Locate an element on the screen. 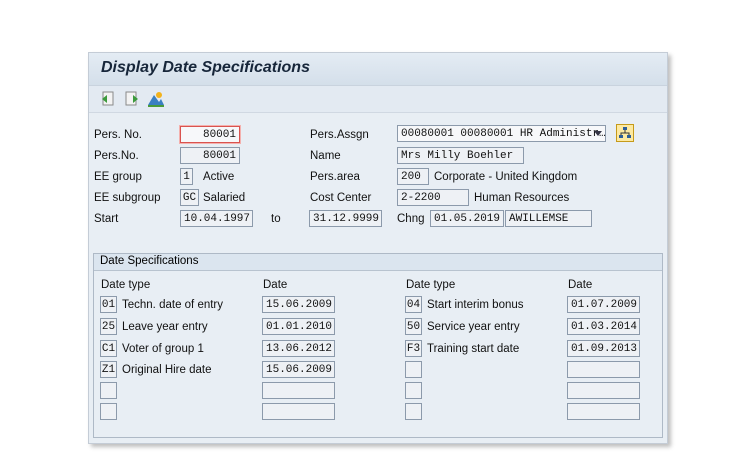 Image resolution: width=750 pixels, height=465 pixels. start-label: Start is located at coordinates (106, 219).